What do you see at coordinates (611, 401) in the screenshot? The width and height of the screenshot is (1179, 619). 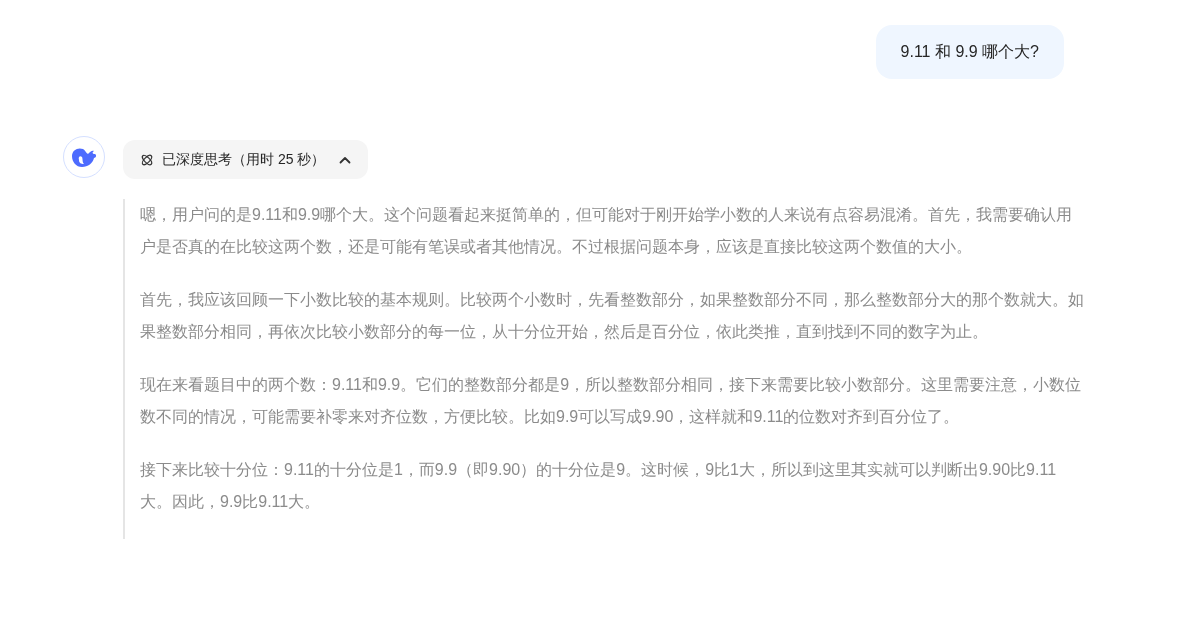 I see `thinking-paragraph: 现在来看题目中的两个数：9.11和9.9。它们的整数部分都是9，所以整数部分相同，接下来需要比较小数部分。这里需要注意，小数位数不同的情况，可能需要补零来对齐位数，方便比较。比如9.9可以写成9.90，这样就和9.11的位数对齐到百分位了。` at bounding box center [611, 401].